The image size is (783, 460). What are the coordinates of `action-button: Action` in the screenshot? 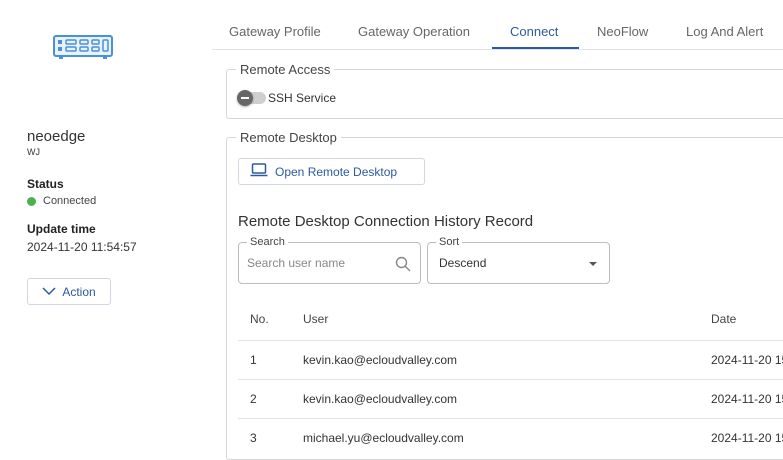 It's located at (69, 291).